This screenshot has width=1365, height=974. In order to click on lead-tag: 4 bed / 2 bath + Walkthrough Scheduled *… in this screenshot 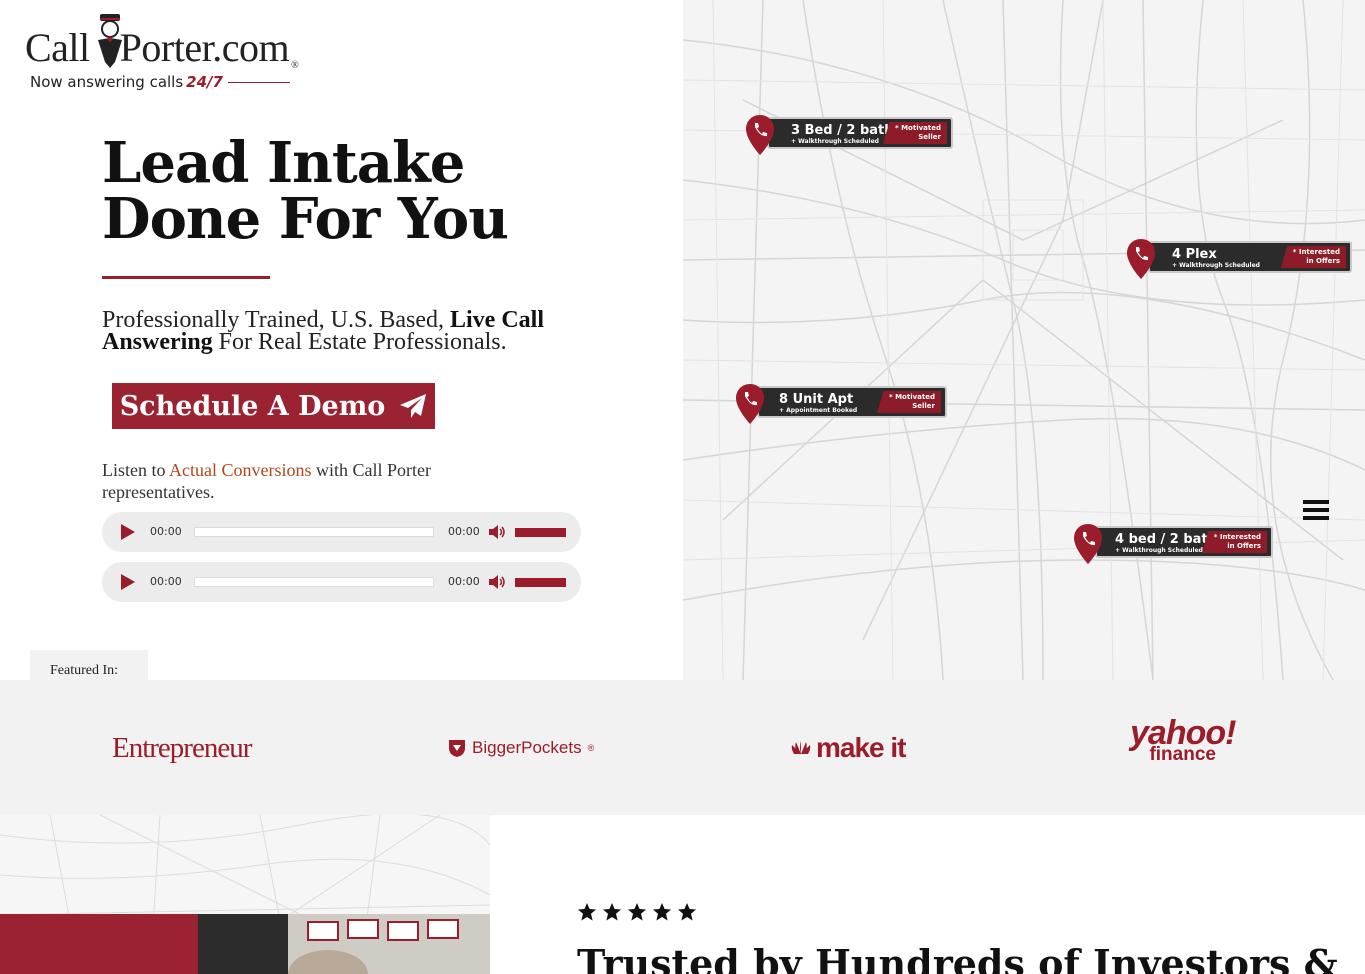, I will do `click(1184, 542)`.